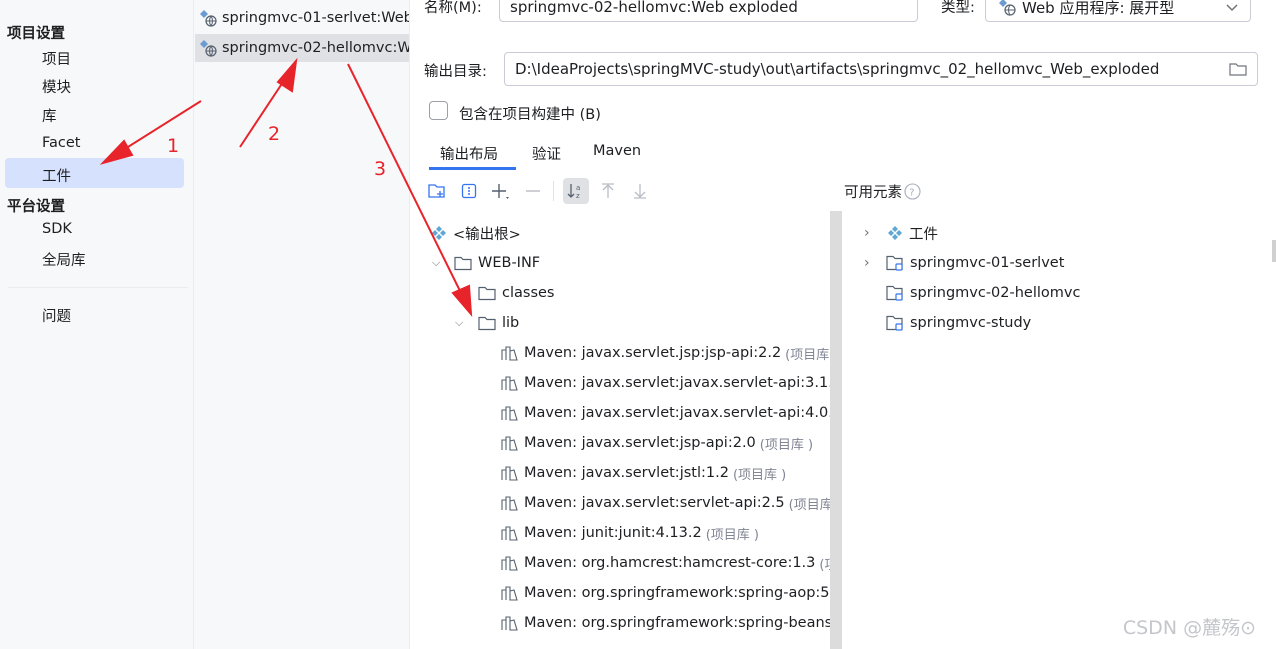 Image resolution: width=1276 pixels, height=649 pixels. Describe the element at coordinates (380, 169) in the screenshot. I see `annotation-number-3: 3` at that location.